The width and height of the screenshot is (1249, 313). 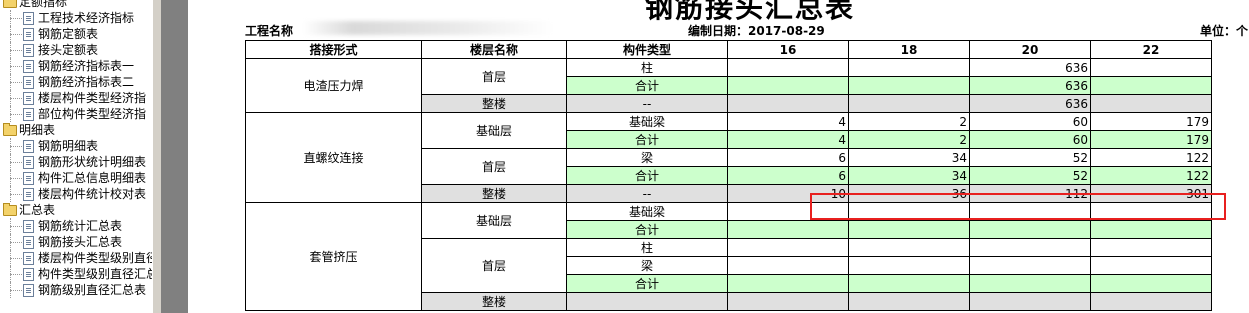 I want to click on tree-item-label: 钢筋级别直径汇总表, so click(x=92, y=290).